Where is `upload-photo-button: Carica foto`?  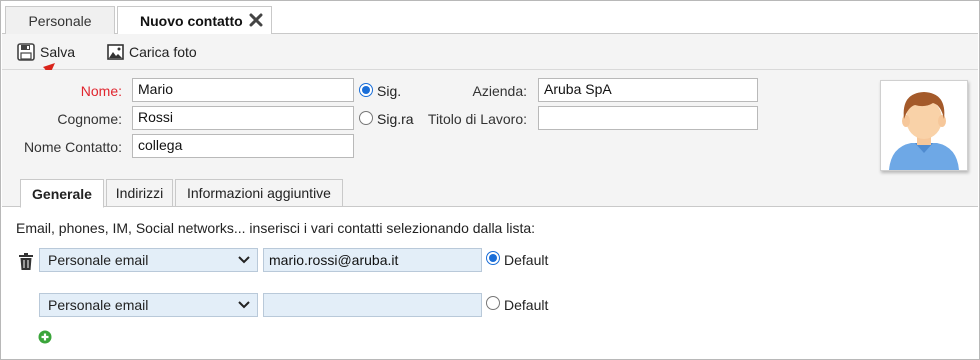 upload-photo-button: Carica foto is located at coordinates (152, 52).